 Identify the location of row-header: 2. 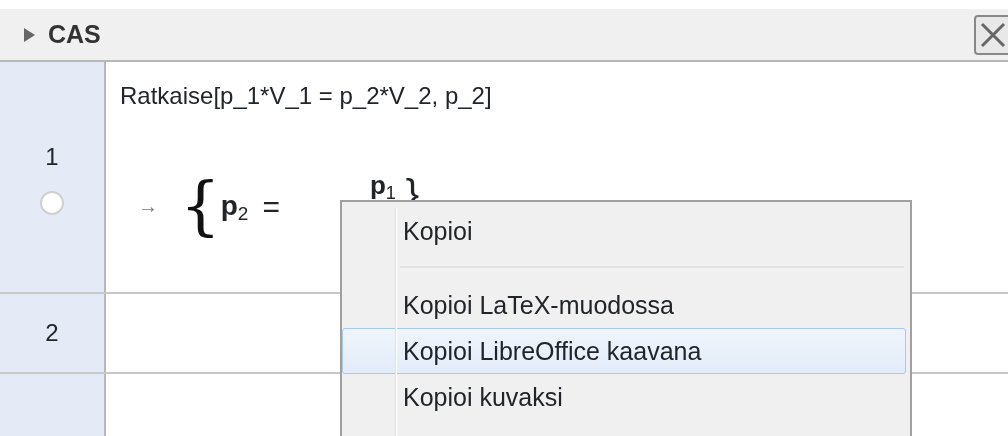
(53, 333).